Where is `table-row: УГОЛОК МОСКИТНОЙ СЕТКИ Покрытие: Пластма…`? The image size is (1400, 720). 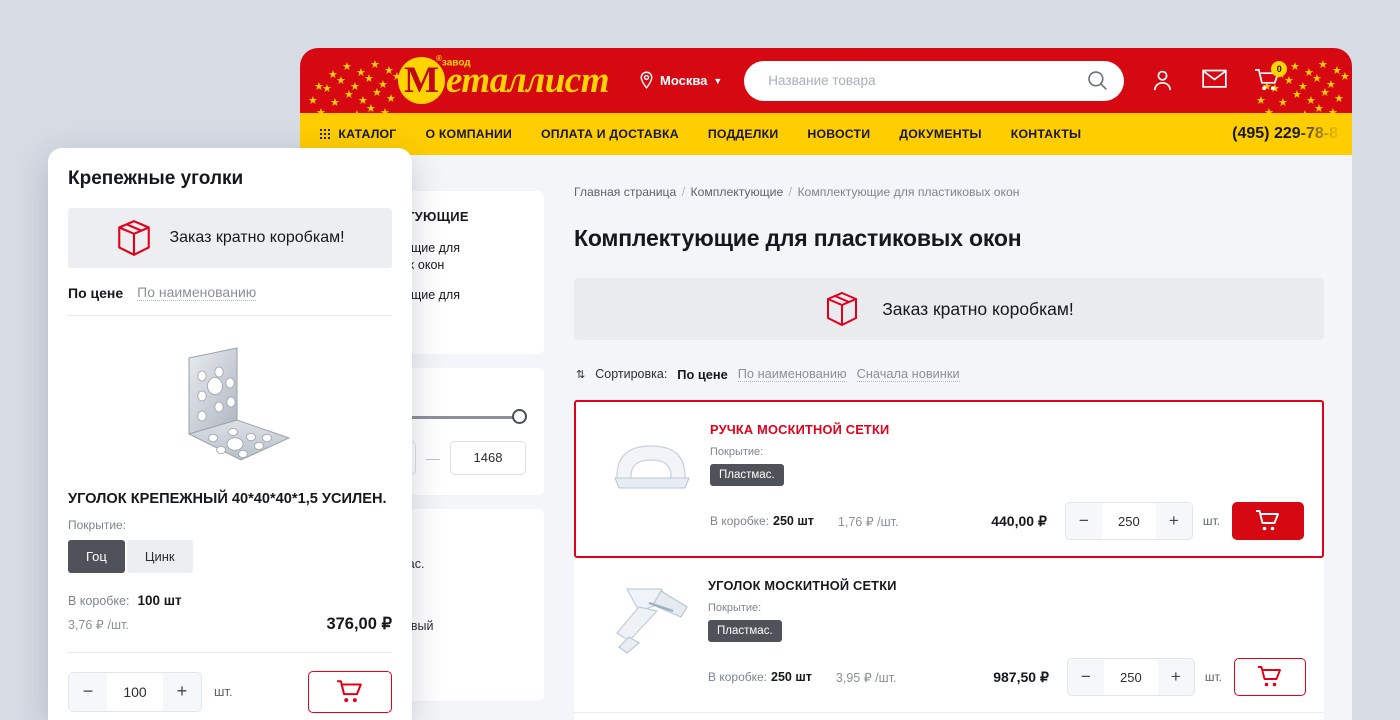
table-row: УГОЛОК МОСКИТНОЙ СЕТКИ Покрытие: Пластма… is located at coordinates (949, 635).